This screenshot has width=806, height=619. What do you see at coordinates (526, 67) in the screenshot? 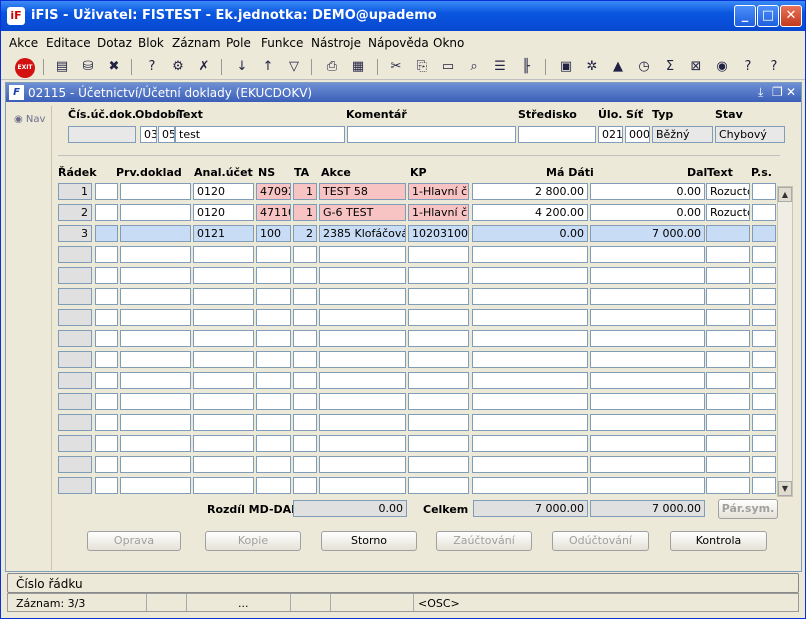
I see `tree-icon: ╟` at bounding box center [526, 67].